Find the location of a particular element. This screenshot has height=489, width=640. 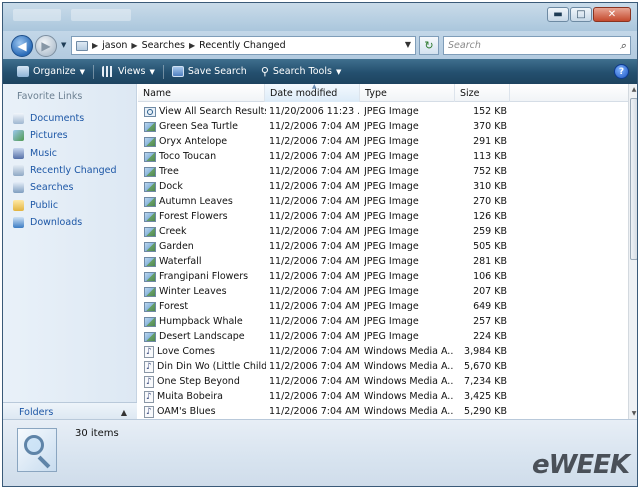

recent-pages-dropdown: ▼ is located at coordinates (63, 45).